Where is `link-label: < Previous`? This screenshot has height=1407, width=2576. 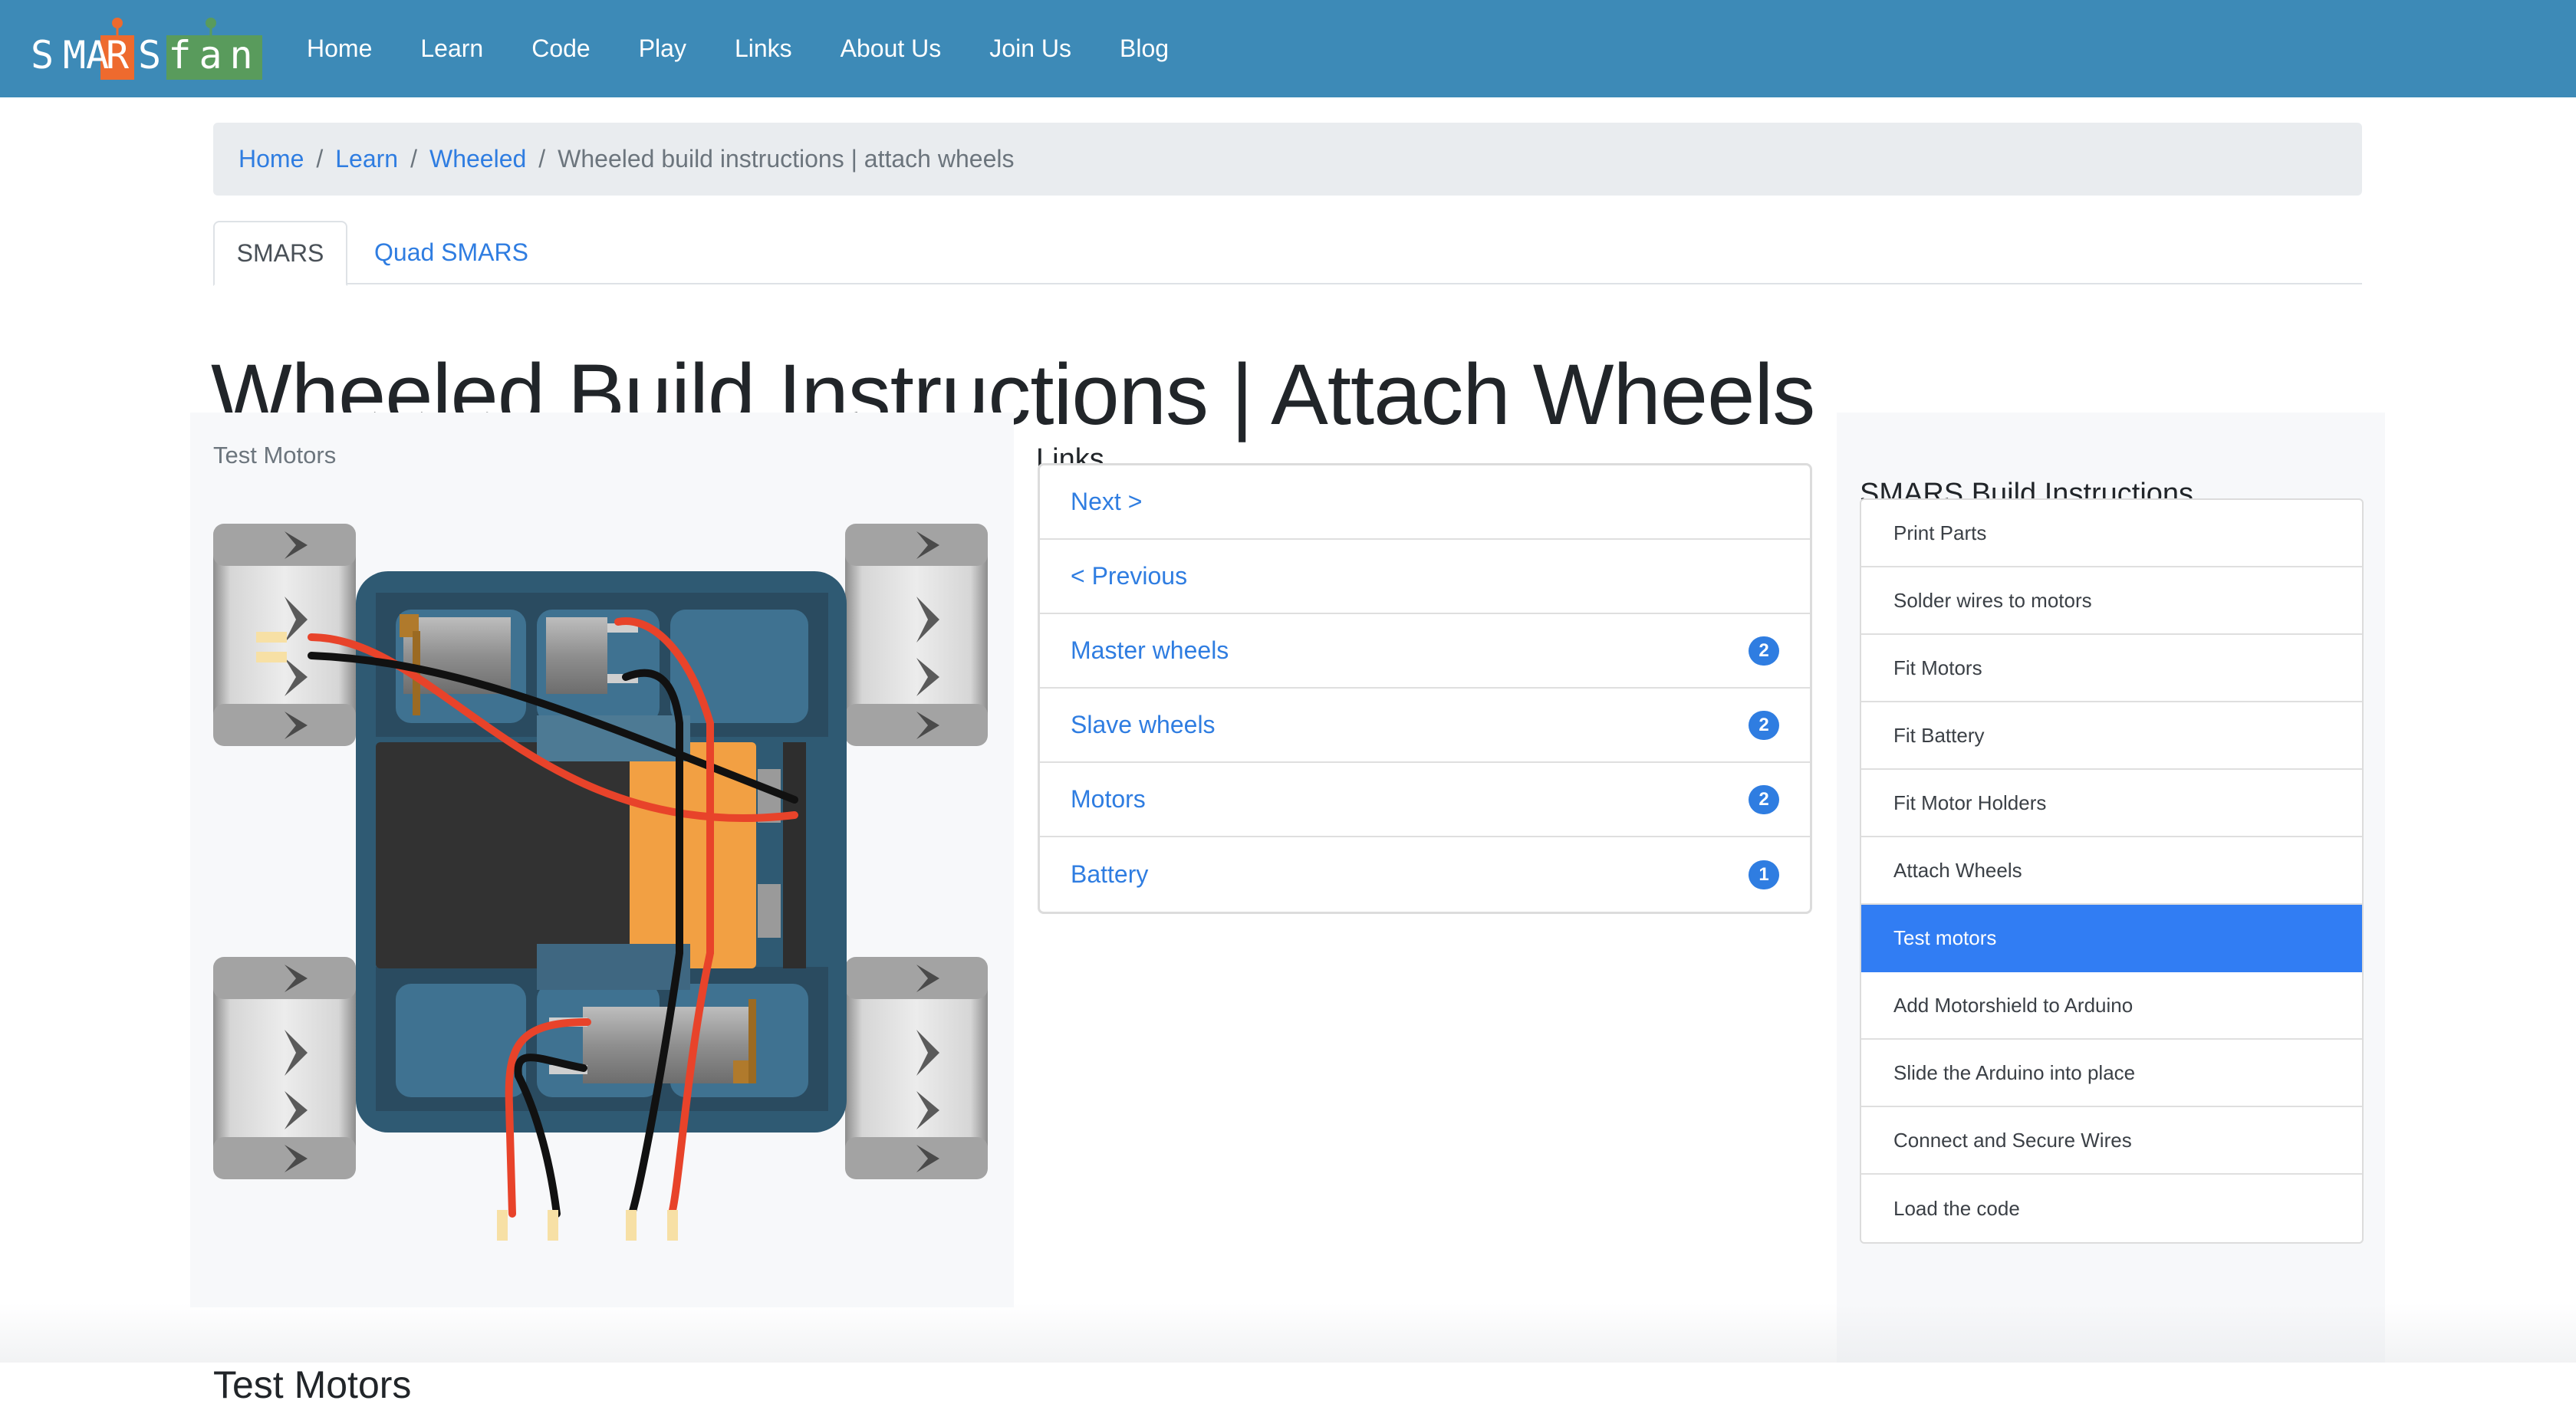
link-label: < Previous is located at coordinates (1129, 576).